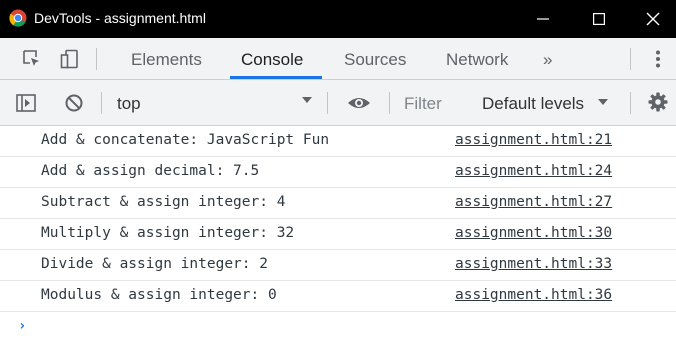  I want to click on log-levels-dropdown: Default levels, so click(533, 104).